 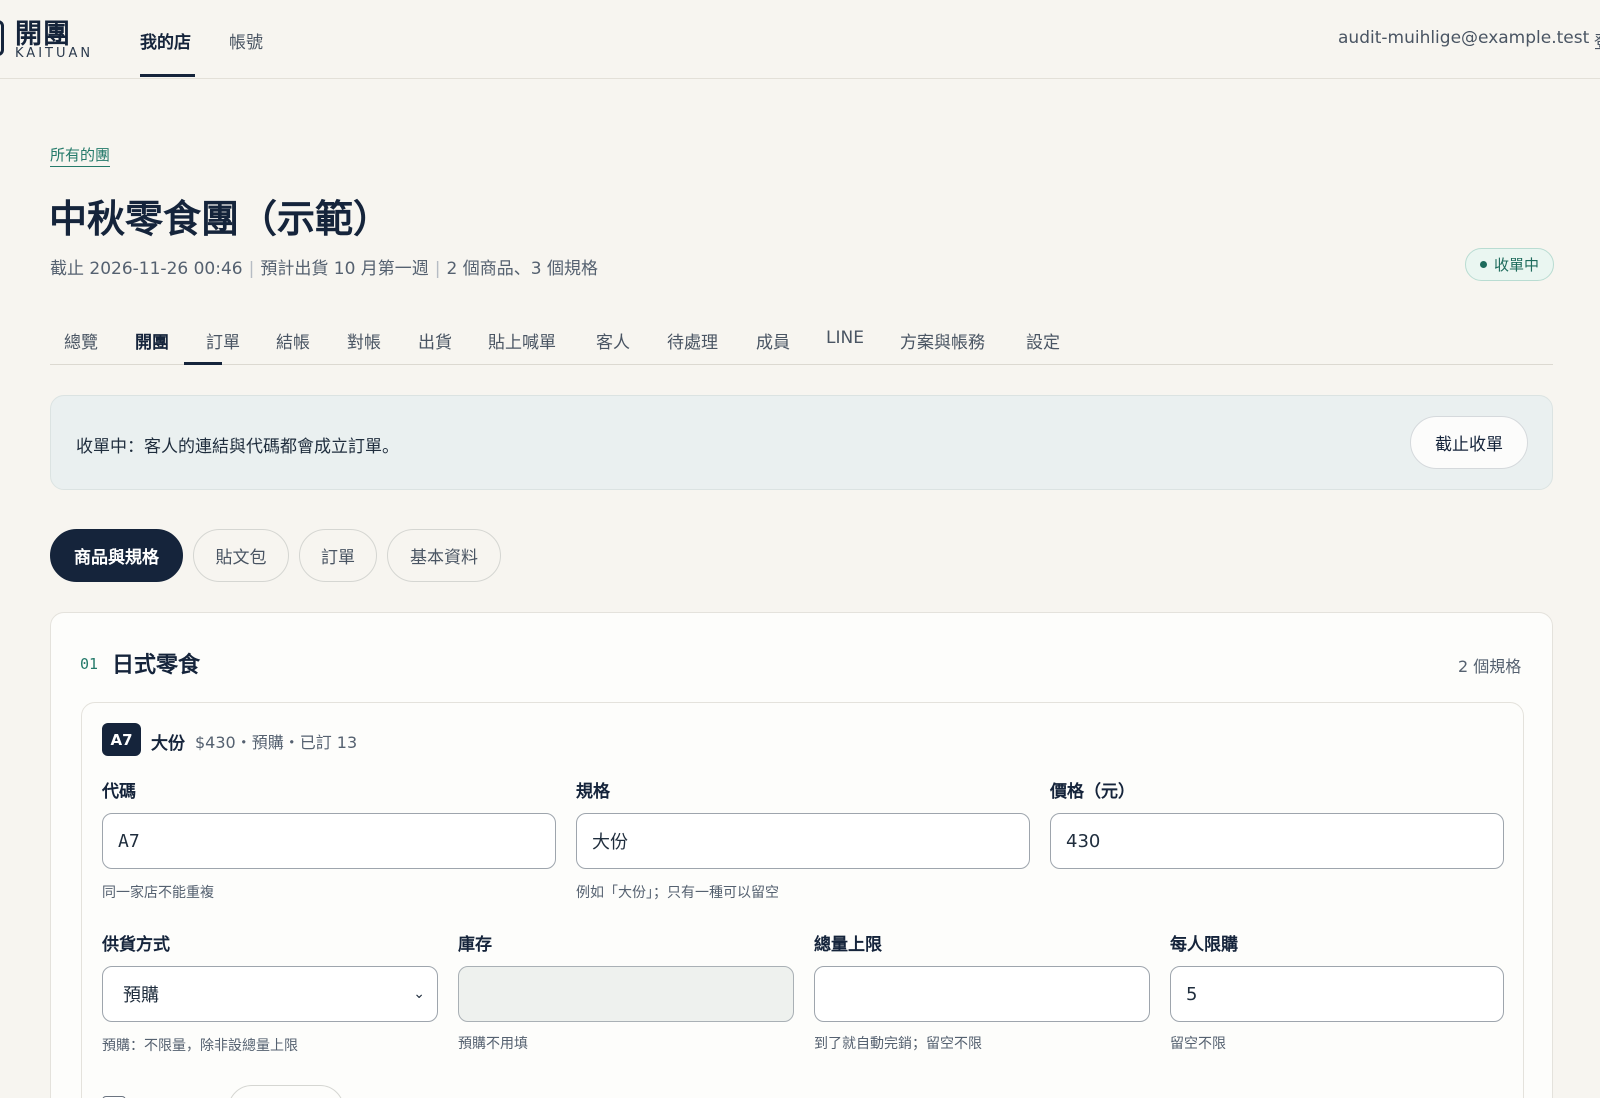 I want to click on supply-label: 供貨方式, so click(x=136, y=945).